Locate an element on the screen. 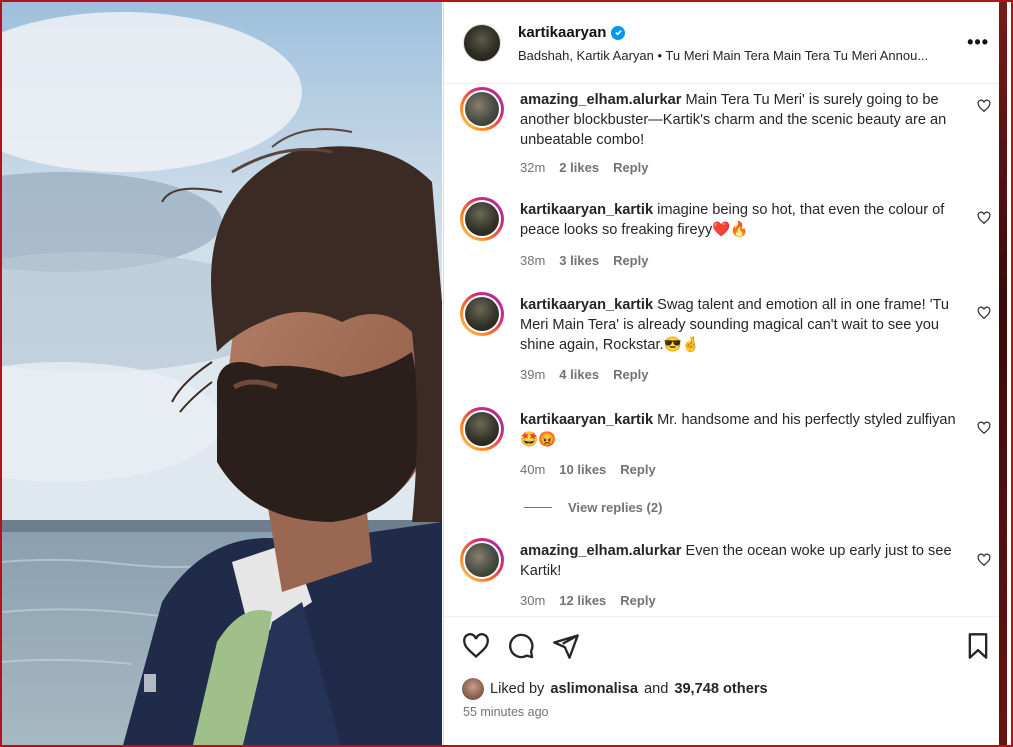 This screenshot has width=1013, height=747. likes-prefix: Liked by is located at coordinates (517, 689).